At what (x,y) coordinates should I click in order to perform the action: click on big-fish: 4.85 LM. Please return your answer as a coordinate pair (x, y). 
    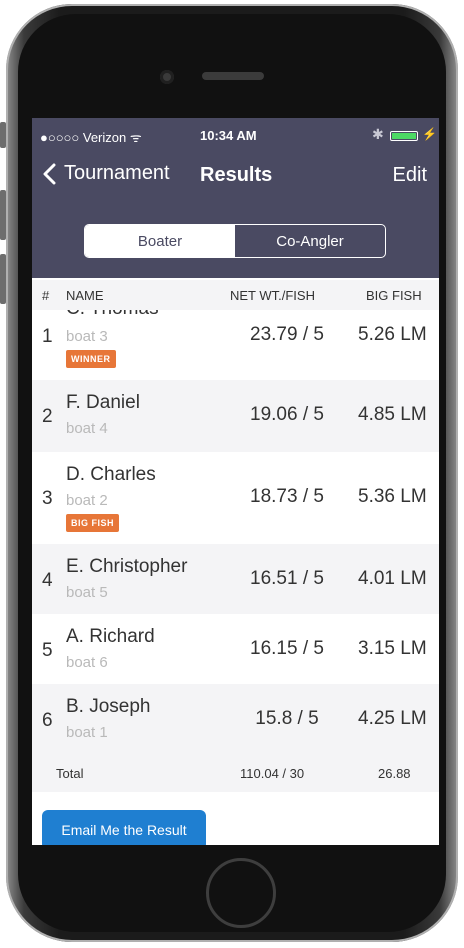
    Looking at the image, I should click on (392, 414).